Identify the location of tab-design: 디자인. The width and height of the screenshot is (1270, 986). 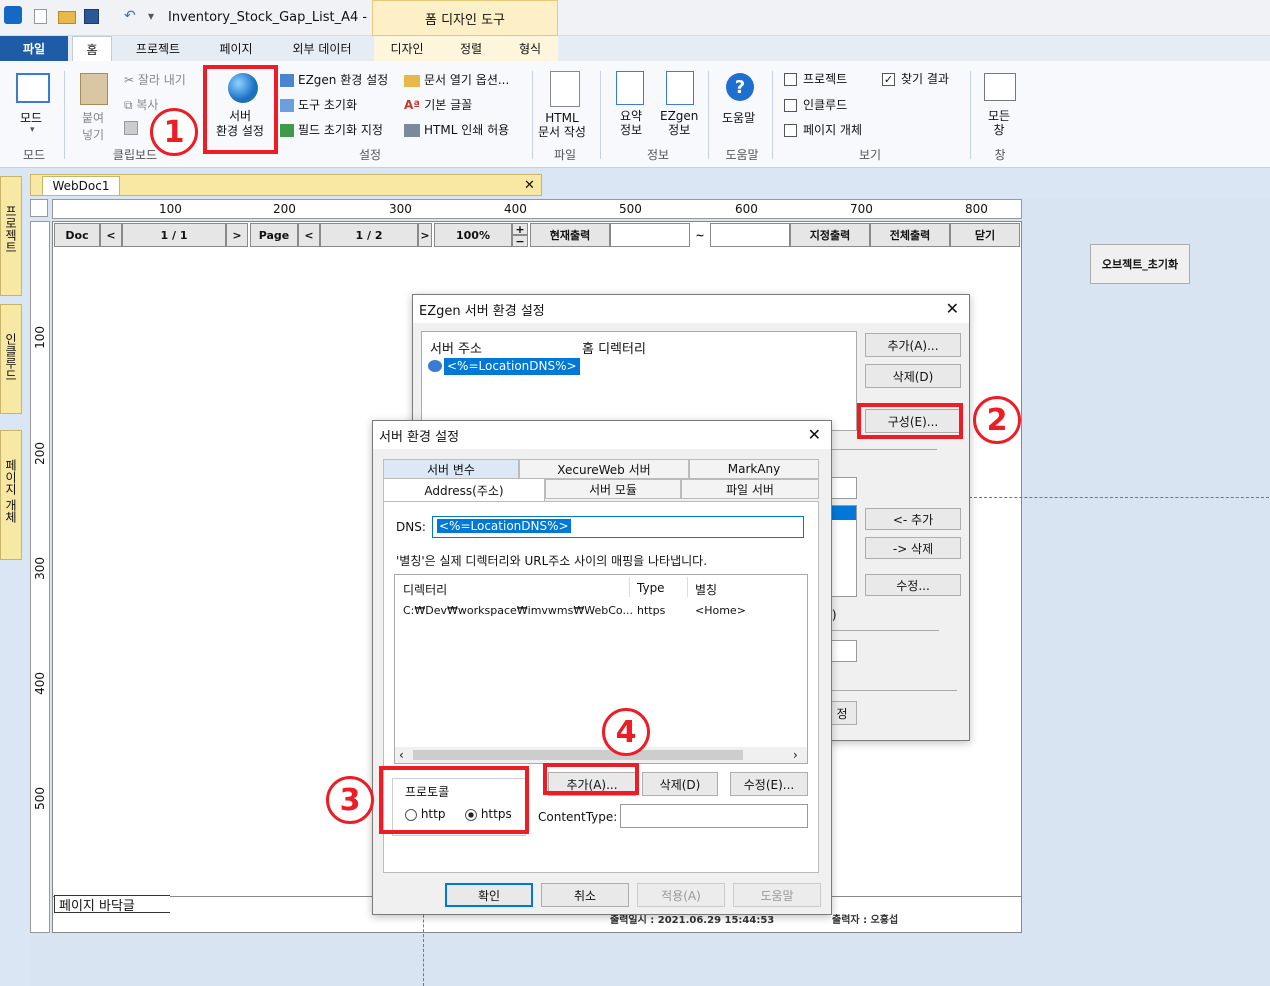
(407, 48).